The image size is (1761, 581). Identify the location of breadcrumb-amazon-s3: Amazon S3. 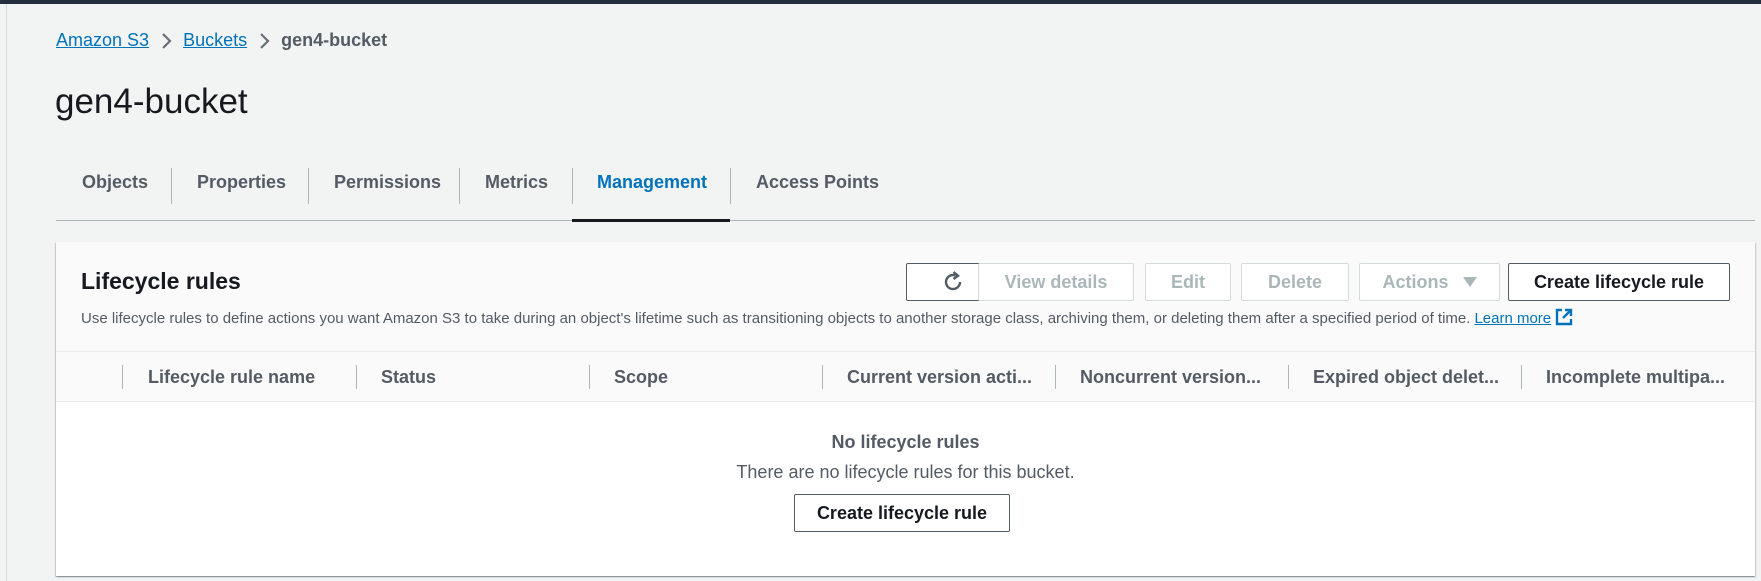
(102, 40).